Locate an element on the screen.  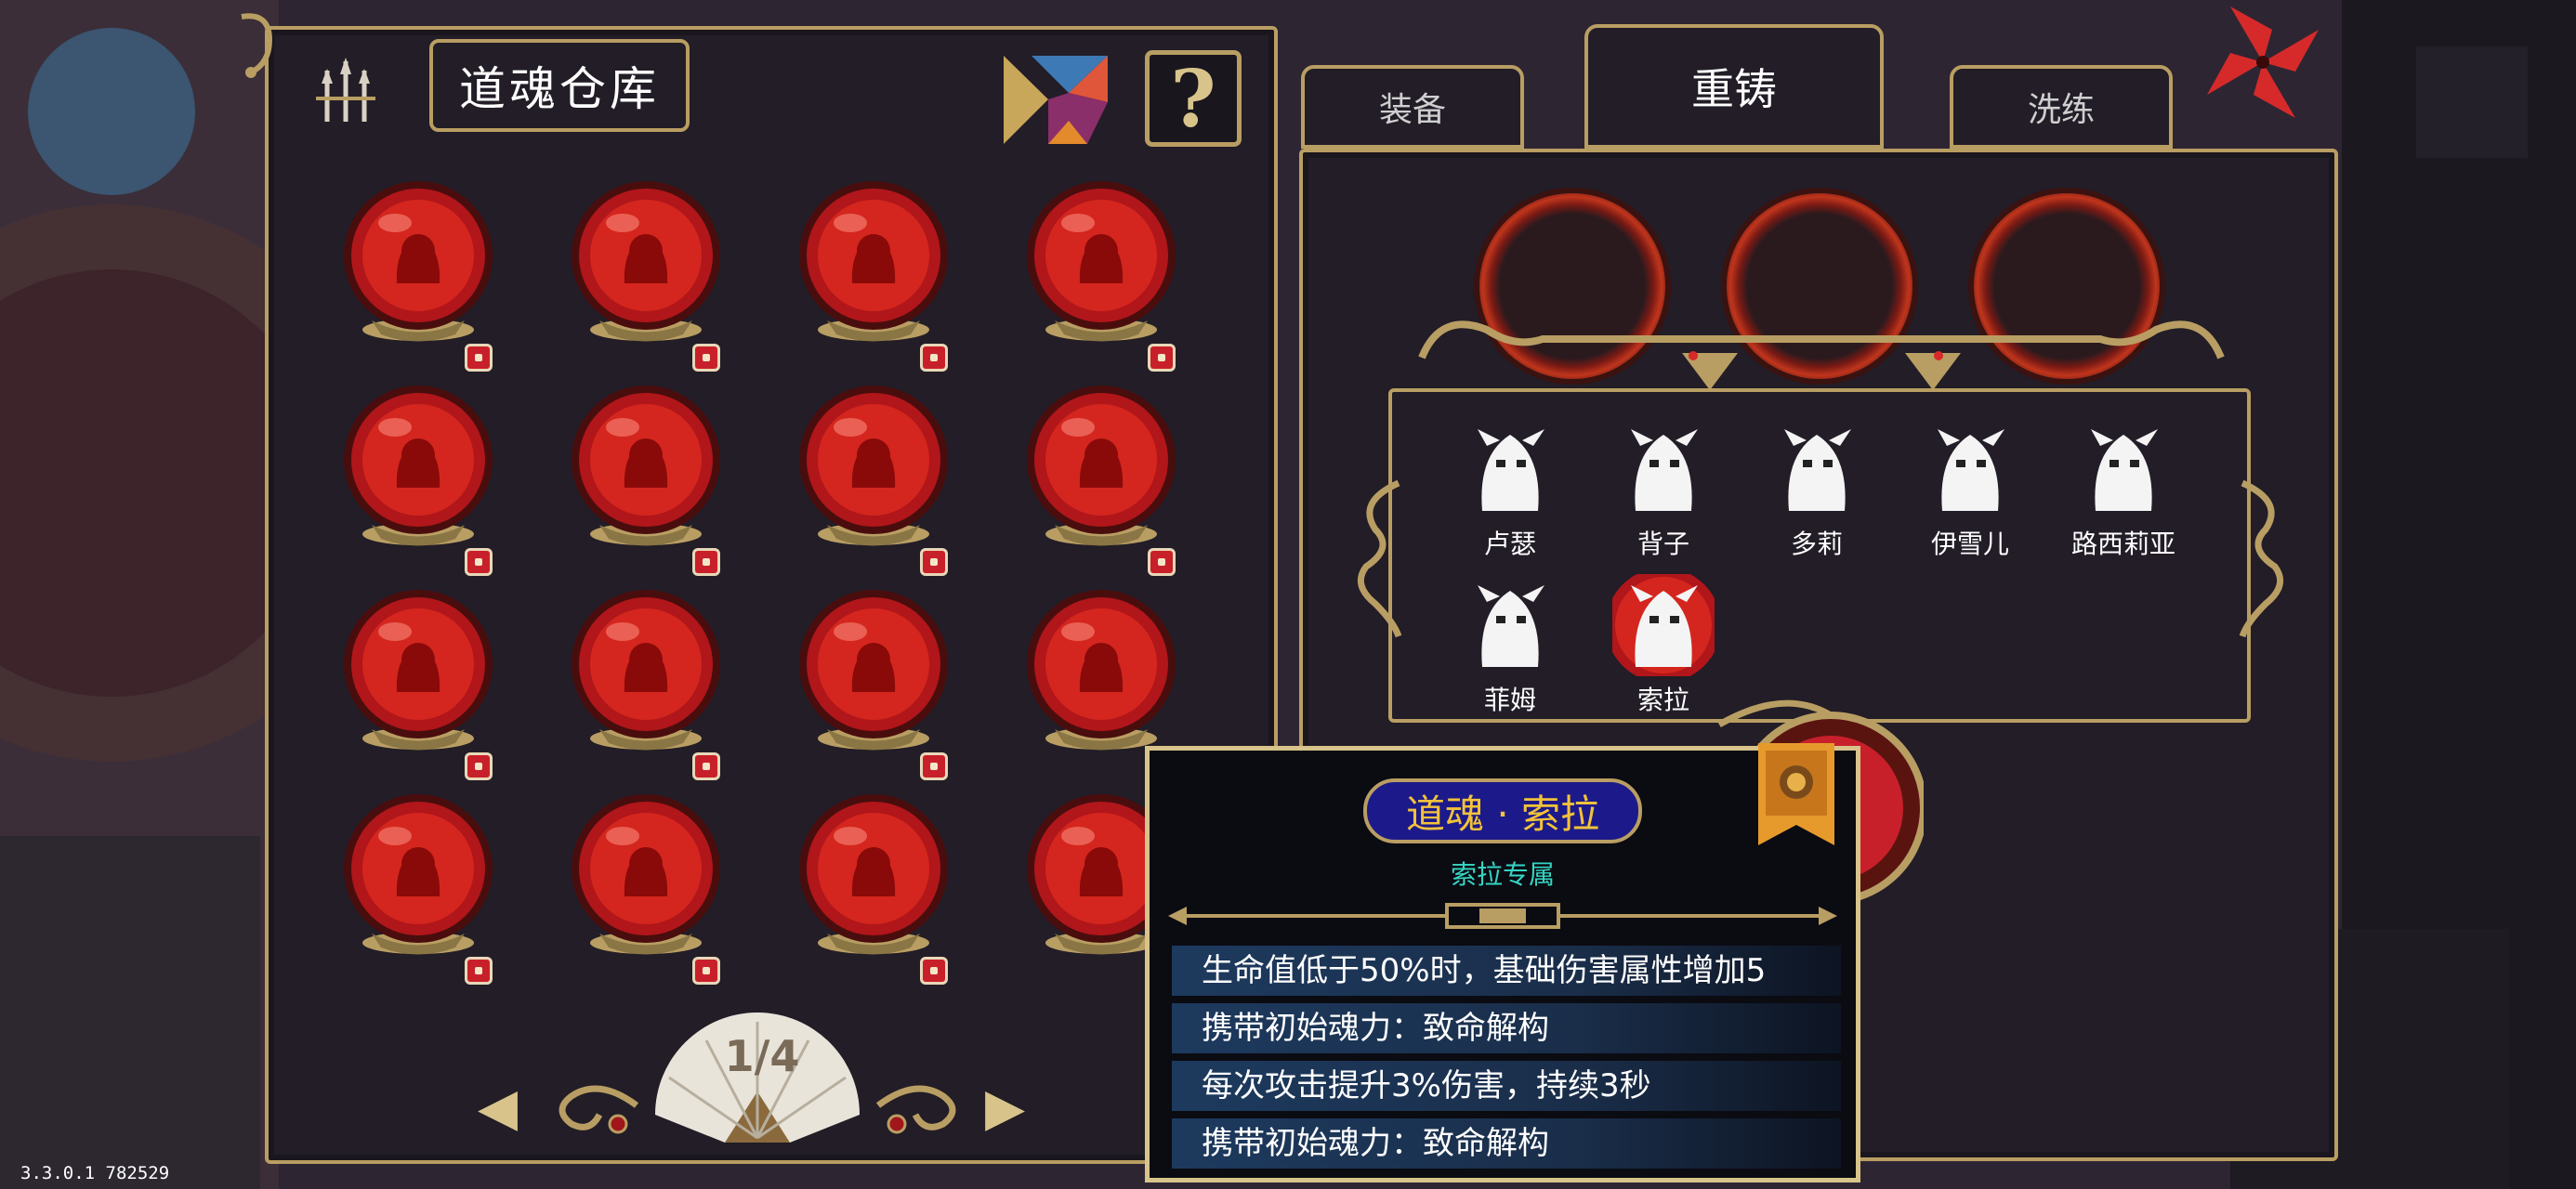
storage-title: 道魂仓库 is located at coordinates (559, 85).